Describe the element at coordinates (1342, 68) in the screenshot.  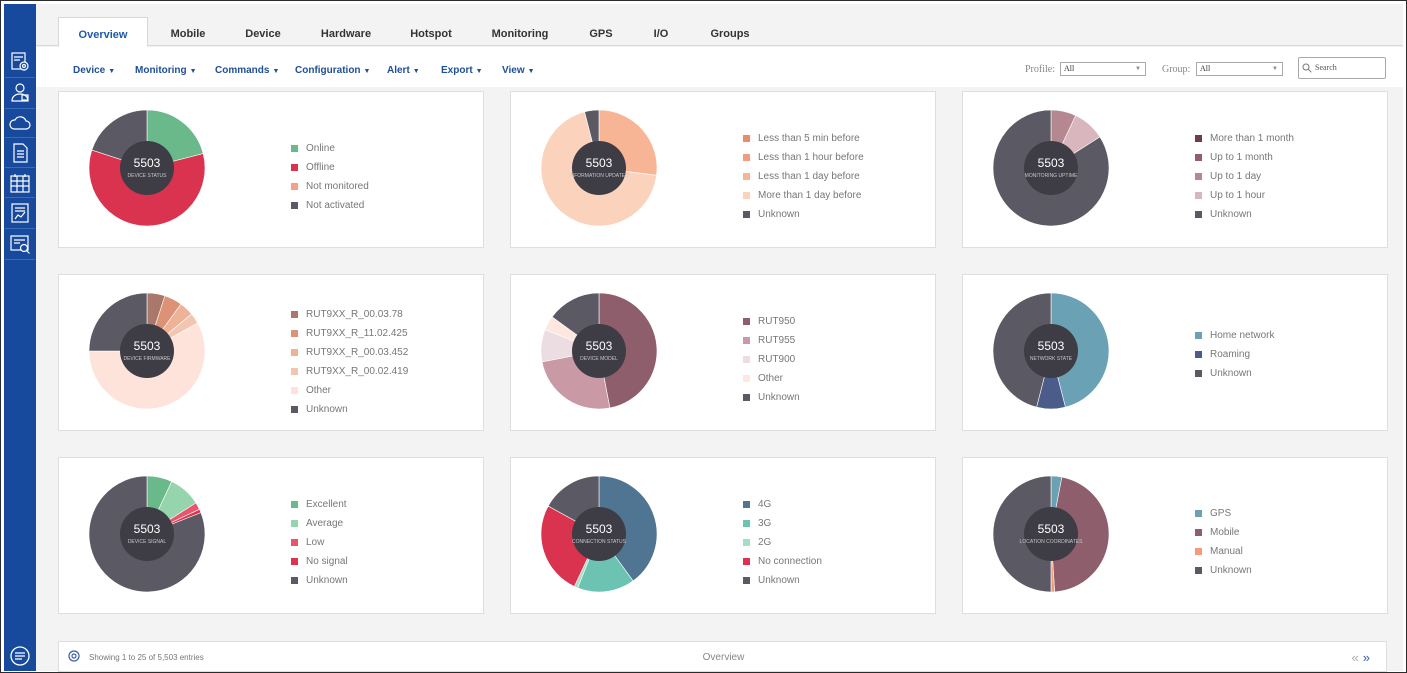
I see `search-input: Search` at that location.